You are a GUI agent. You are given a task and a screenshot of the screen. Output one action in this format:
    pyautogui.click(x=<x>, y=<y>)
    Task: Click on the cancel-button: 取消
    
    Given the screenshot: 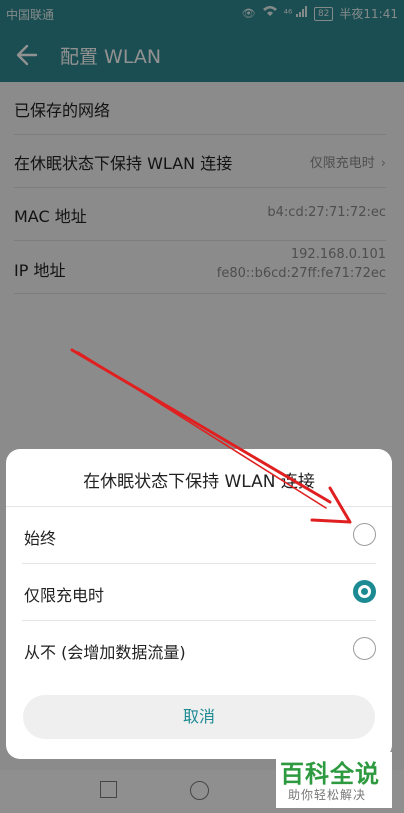 What is the action you would take?
    pyautogui.click(x=199, y=717)
    